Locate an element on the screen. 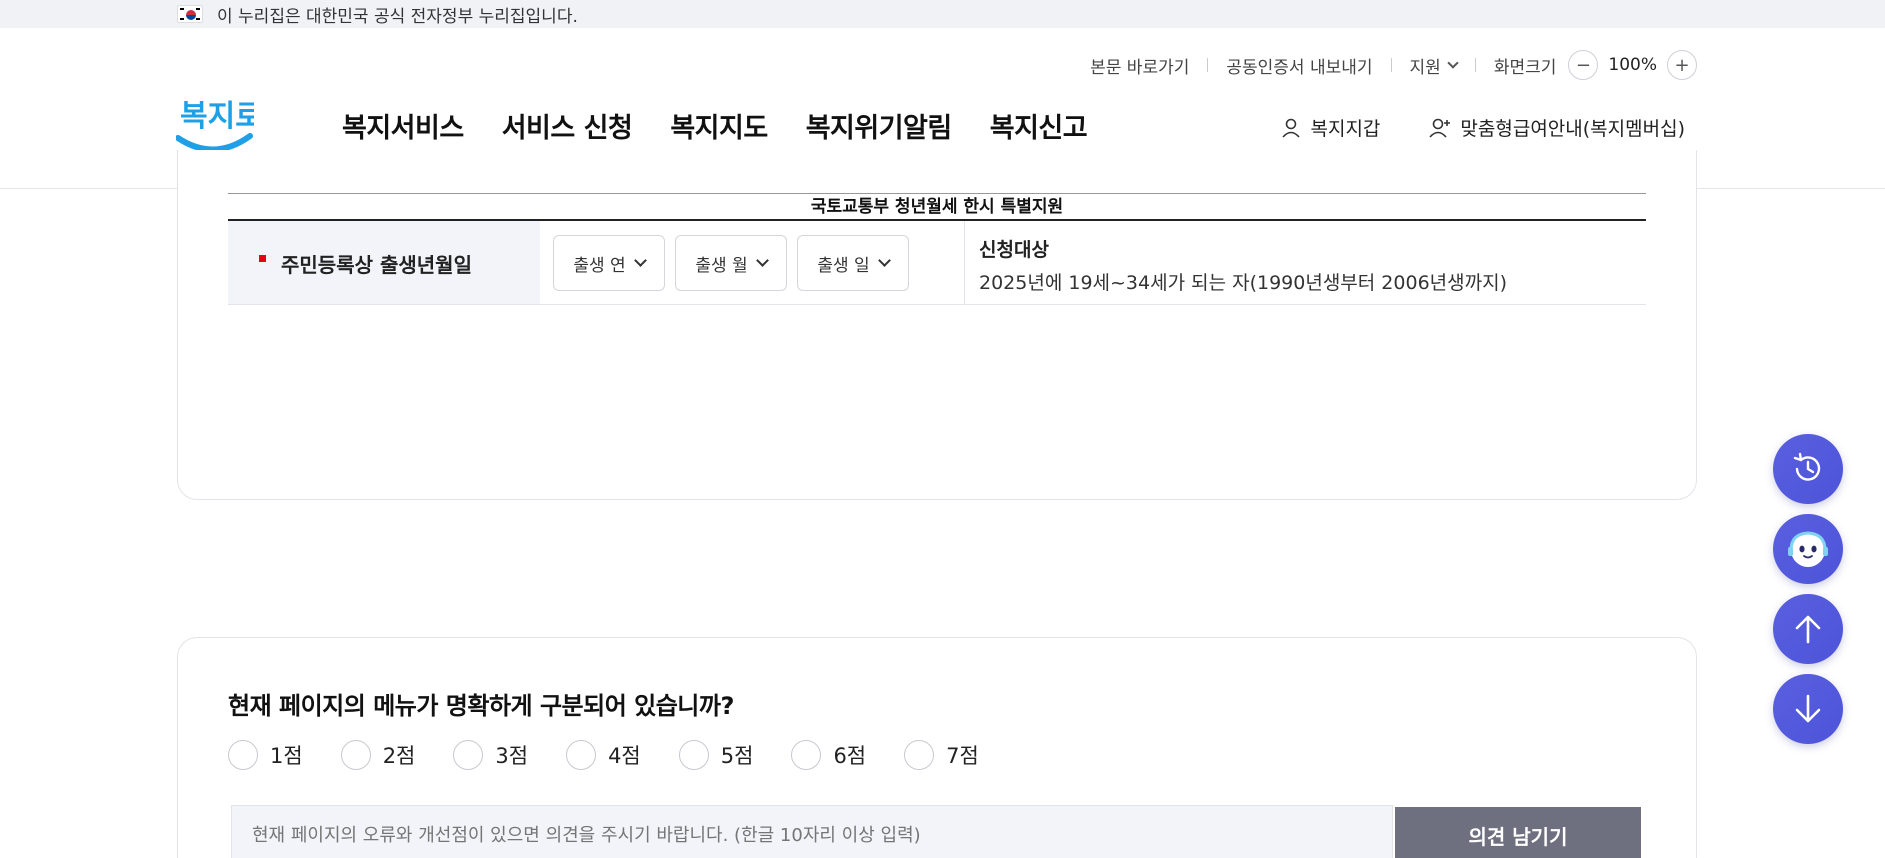  birthdate-selects: 출생 연 출생 월 출생 일 is located at coordinates (731, 263).